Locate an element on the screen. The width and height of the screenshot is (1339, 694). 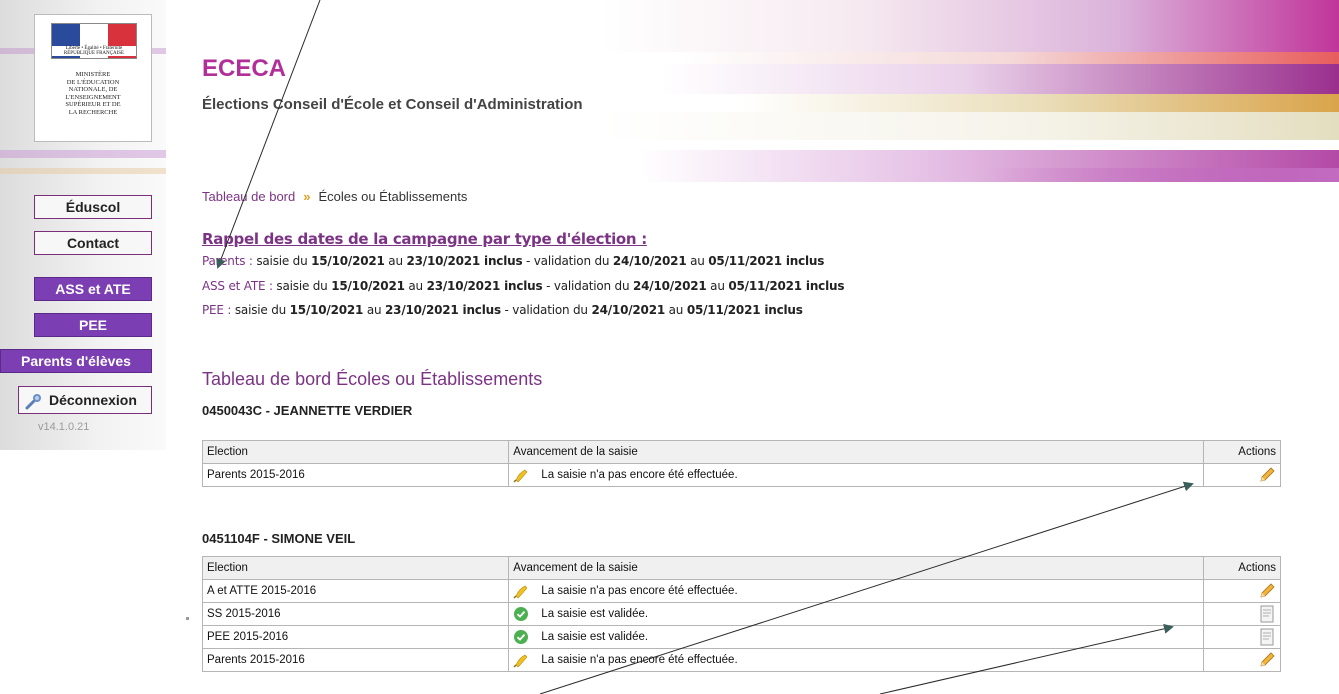
nav-eduscol-button: Éduscol is located at coordinates (93, 207).